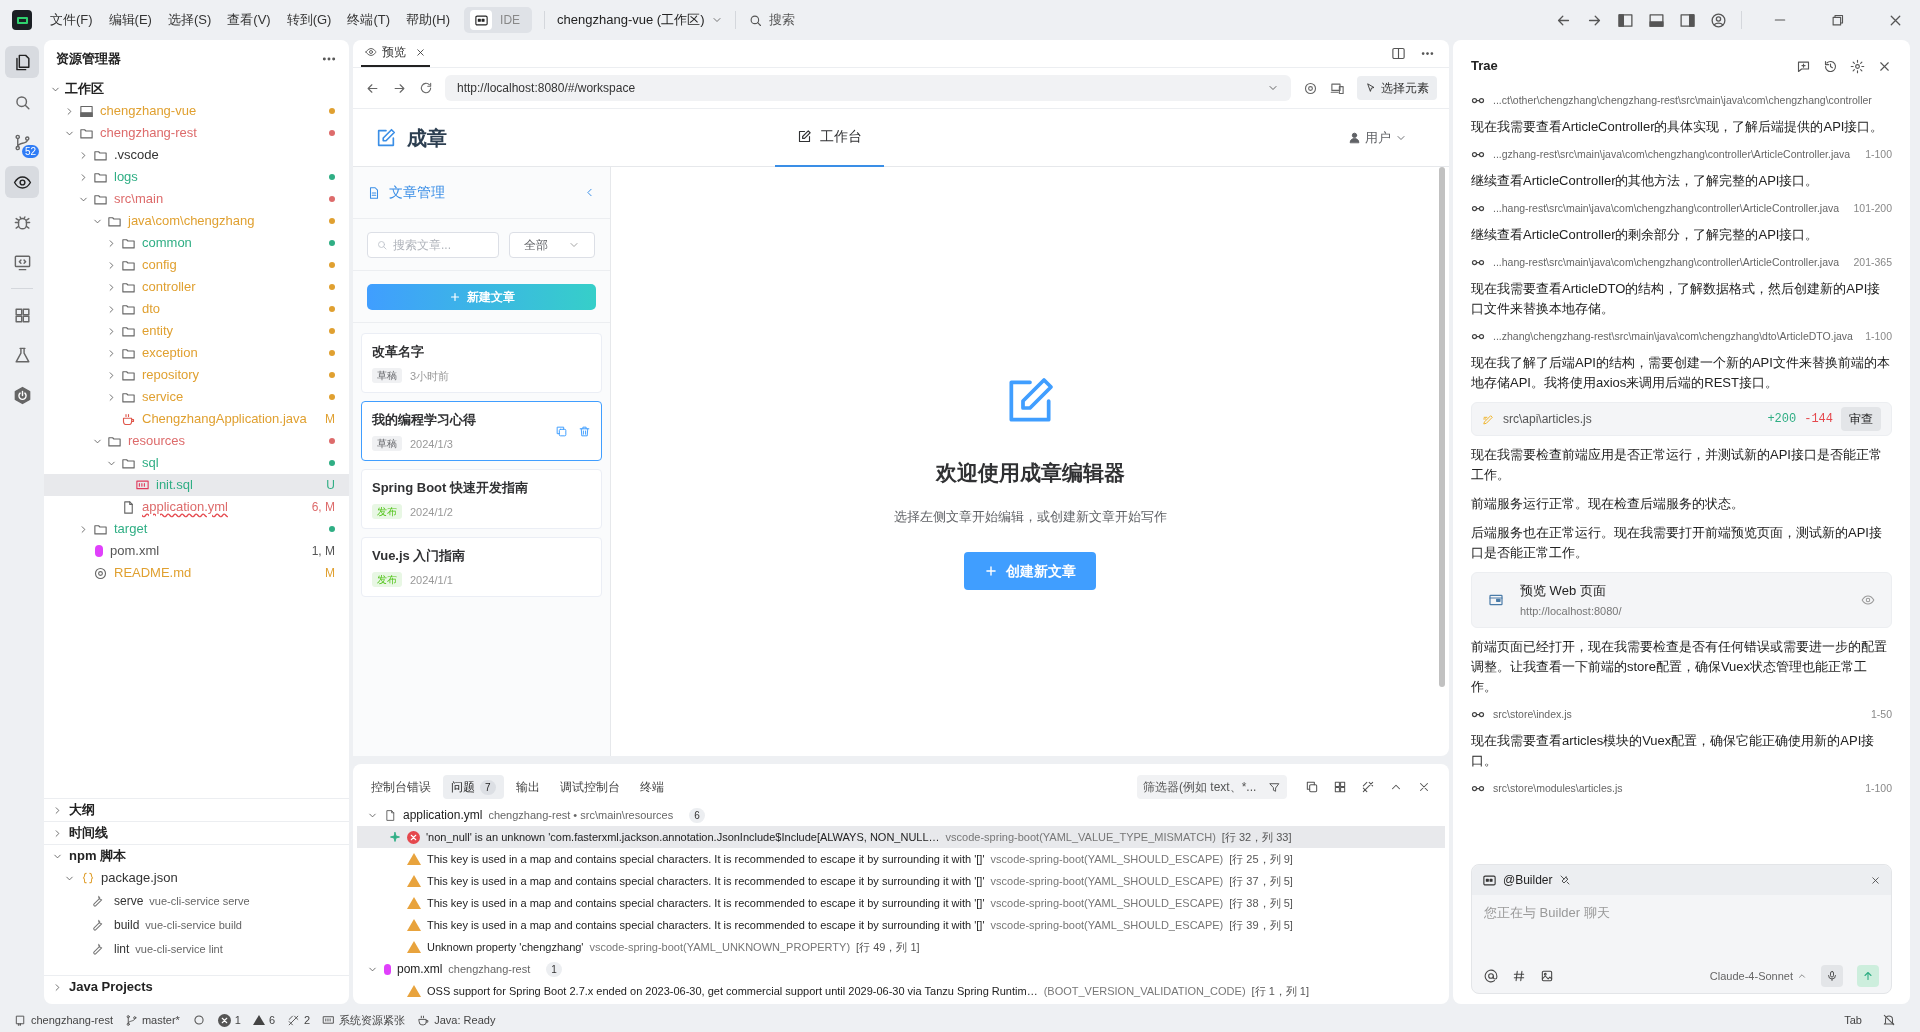  I want to click on sync-icon, so click(198, 1020).